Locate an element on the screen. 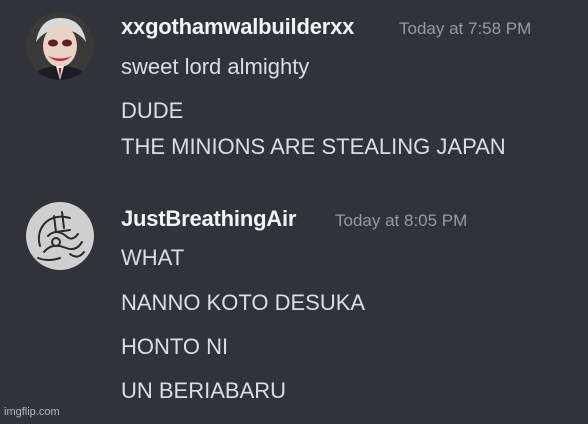 The height and width of the screenshot is (424, 588). message-timestamp: Today at 7:58 PM is located at coordinates (465, 28).